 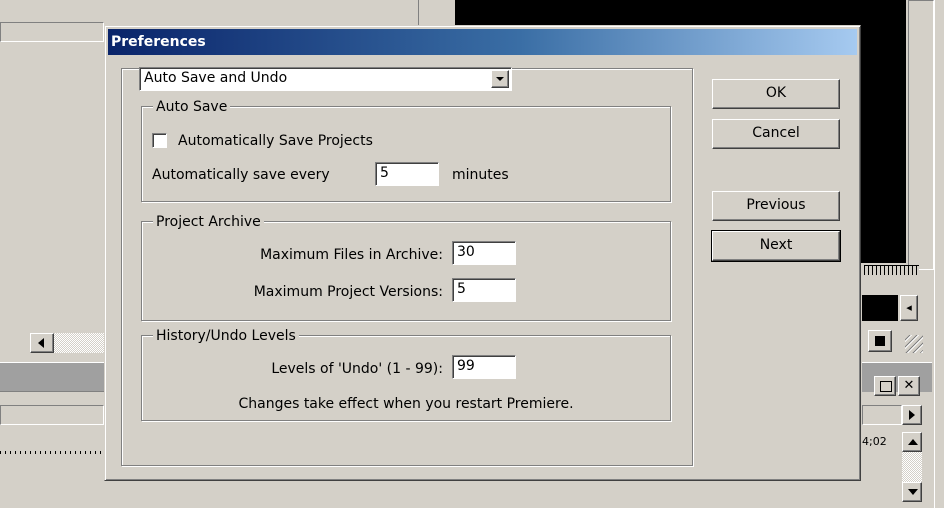 What do you see at coordinates (52, 447) in the screenshot?
I see `time-ruler-left` at bounding box center [52, 447].